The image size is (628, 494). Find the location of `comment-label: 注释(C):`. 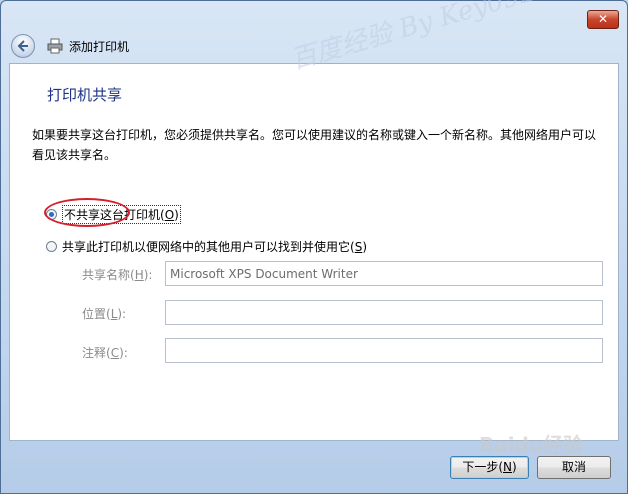

comment-label: 注释(C): is located at coordinates (105, 353).